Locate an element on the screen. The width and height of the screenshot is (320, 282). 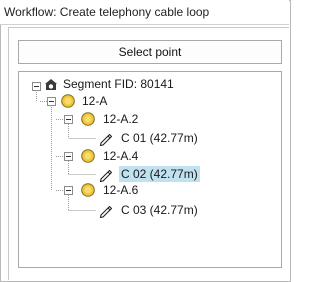
tree-item-12a4-label: 12-A.4 is located at coordinates (120, 156).